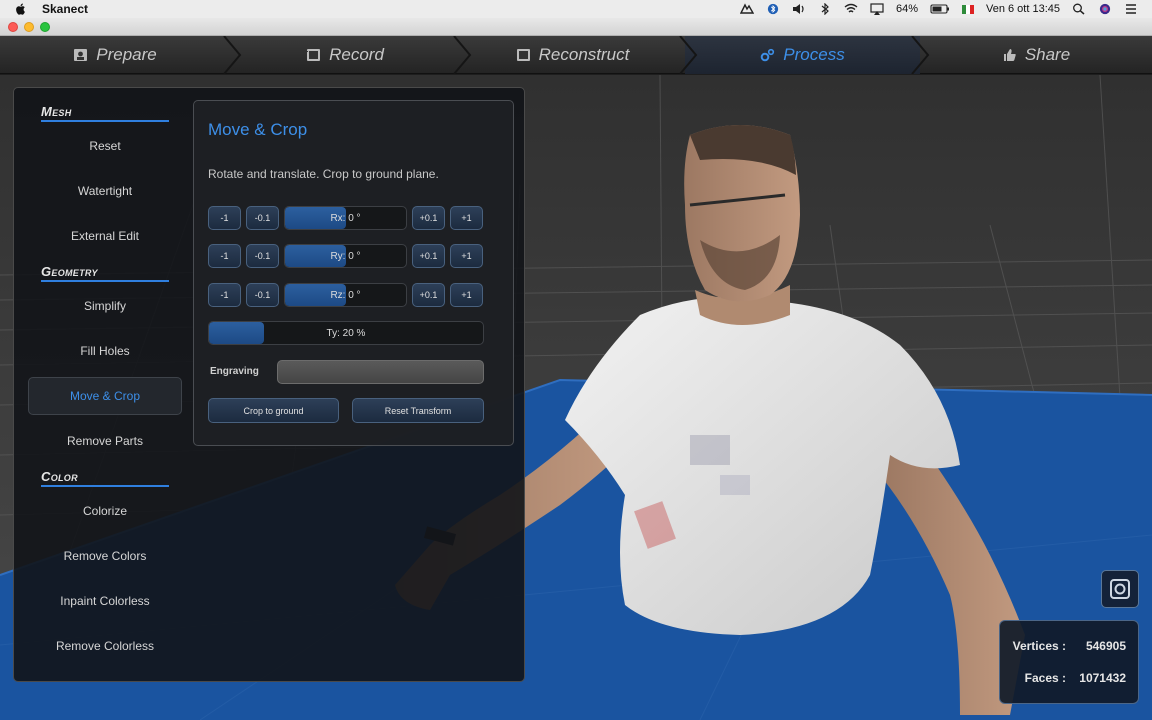 The width and height of the screenshot is (1152, 720). I want to click on vertices-label: Vertices :, so click(1039, 646).